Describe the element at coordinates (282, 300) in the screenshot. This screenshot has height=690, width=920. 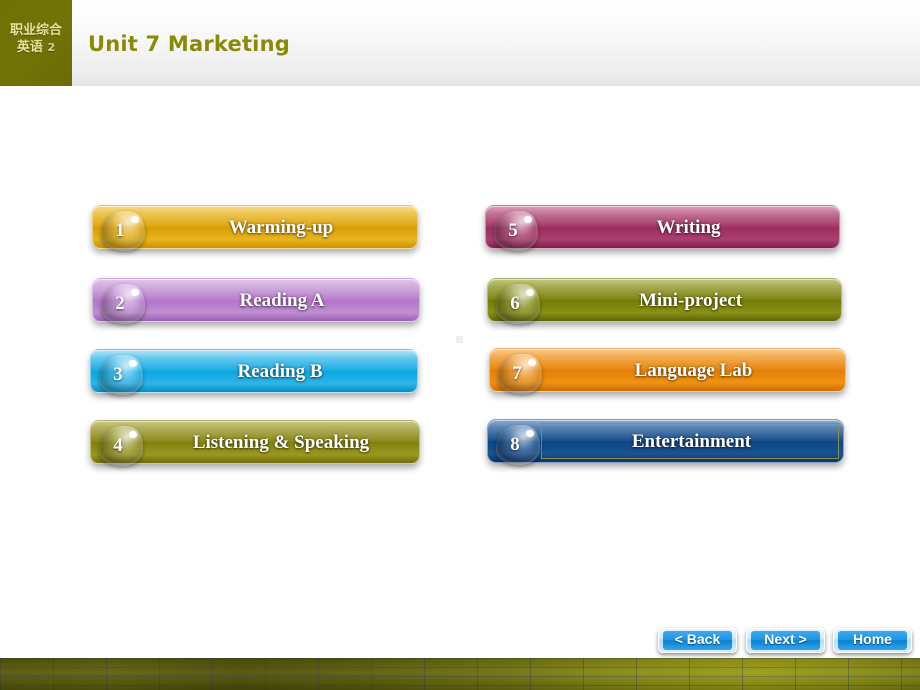
I see `menu-item-label: Reading A` at that location.